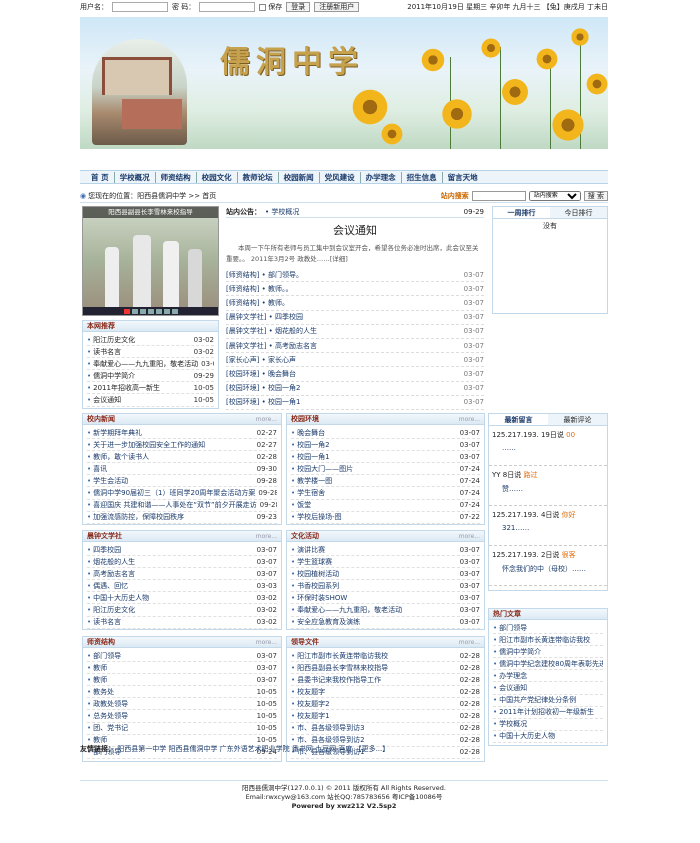 Image resolution: width=700 pixels, height=843 pixels. What do you see at coordinates (182, 729) in the screenshot?
I see `list-item: • 团、党书记 10-05` at bounding box center [182, 729].